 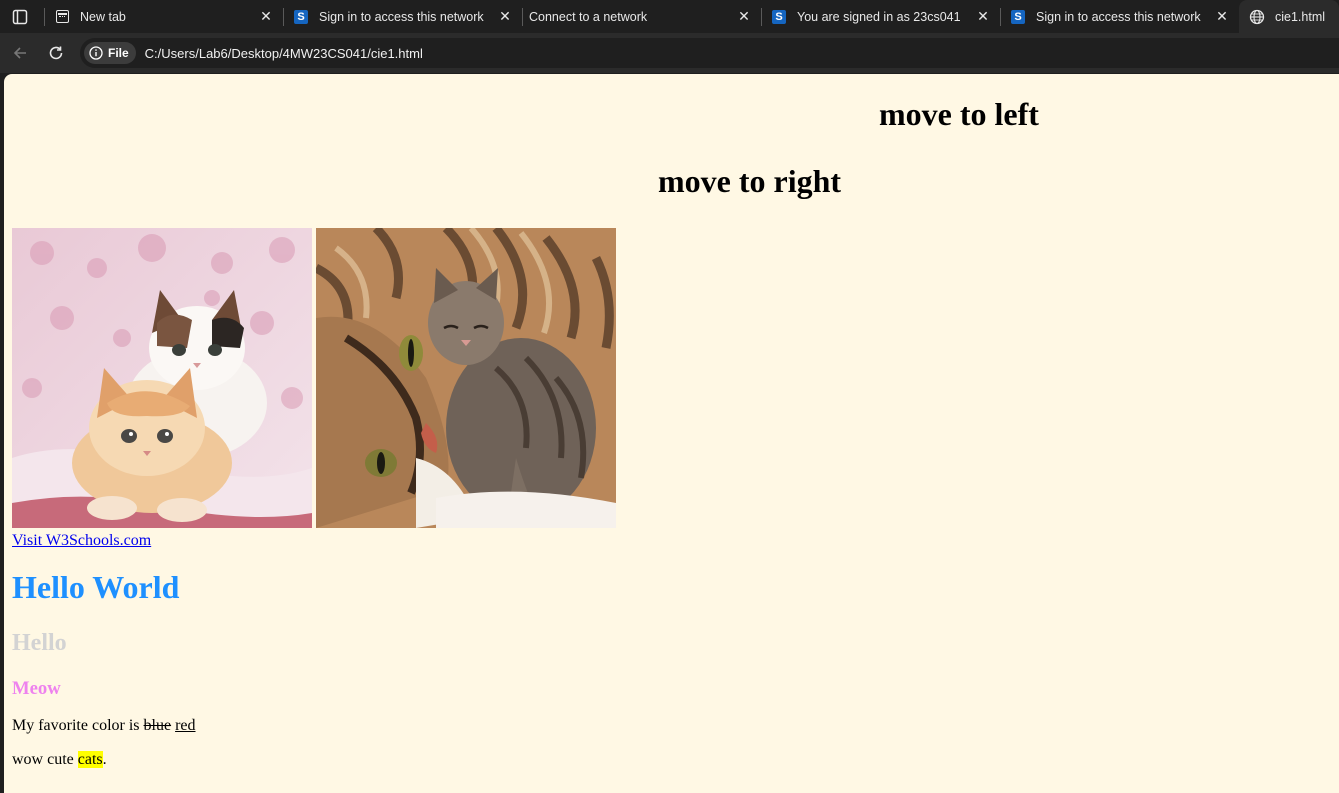 I want to click on back-arrow-icon, so click(x=19, y=53).